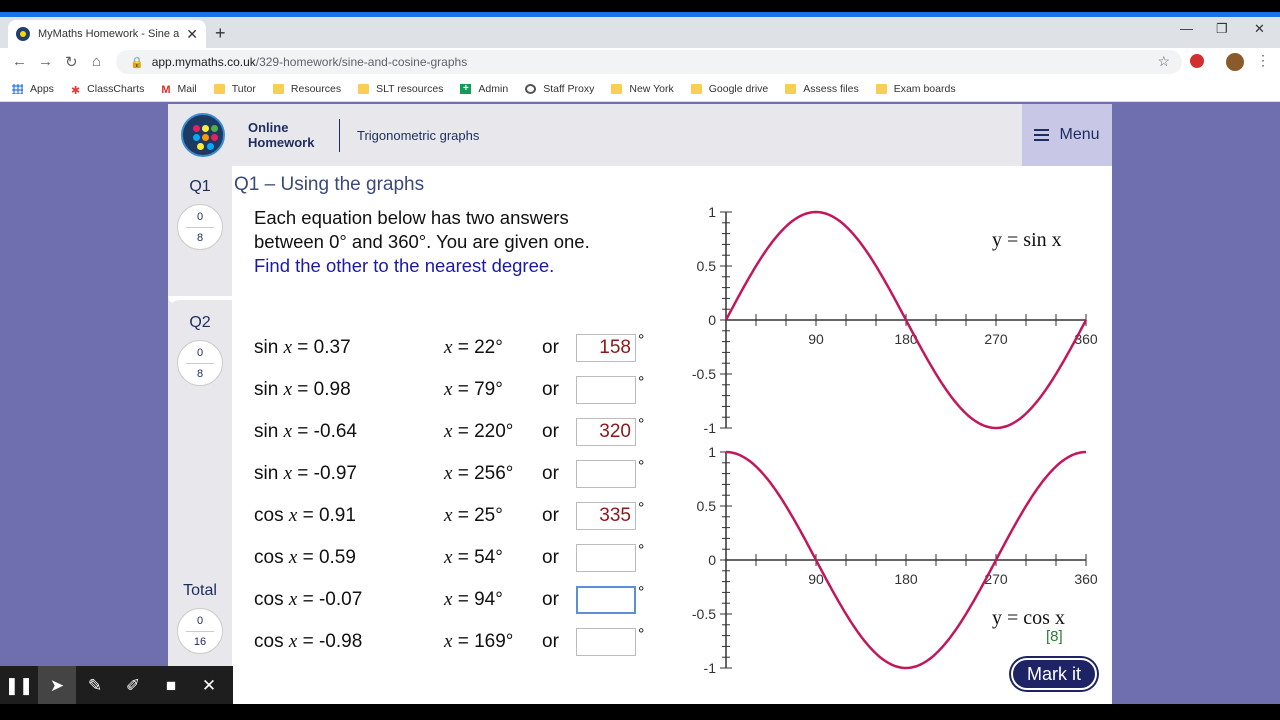  I want to click on q1-max: 8, so click(200, 238).